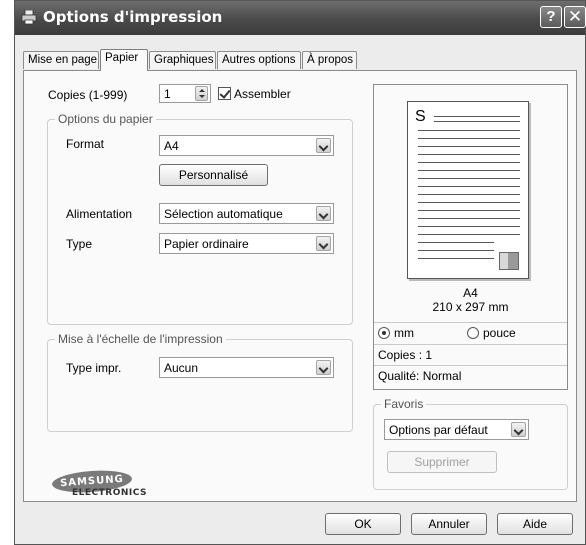 Image resolution: width=586 pixels, height=545 pixels. Describe the element at coordinates (99, 214) in the screenshot. I see `source-label: Alimentation` at that location.